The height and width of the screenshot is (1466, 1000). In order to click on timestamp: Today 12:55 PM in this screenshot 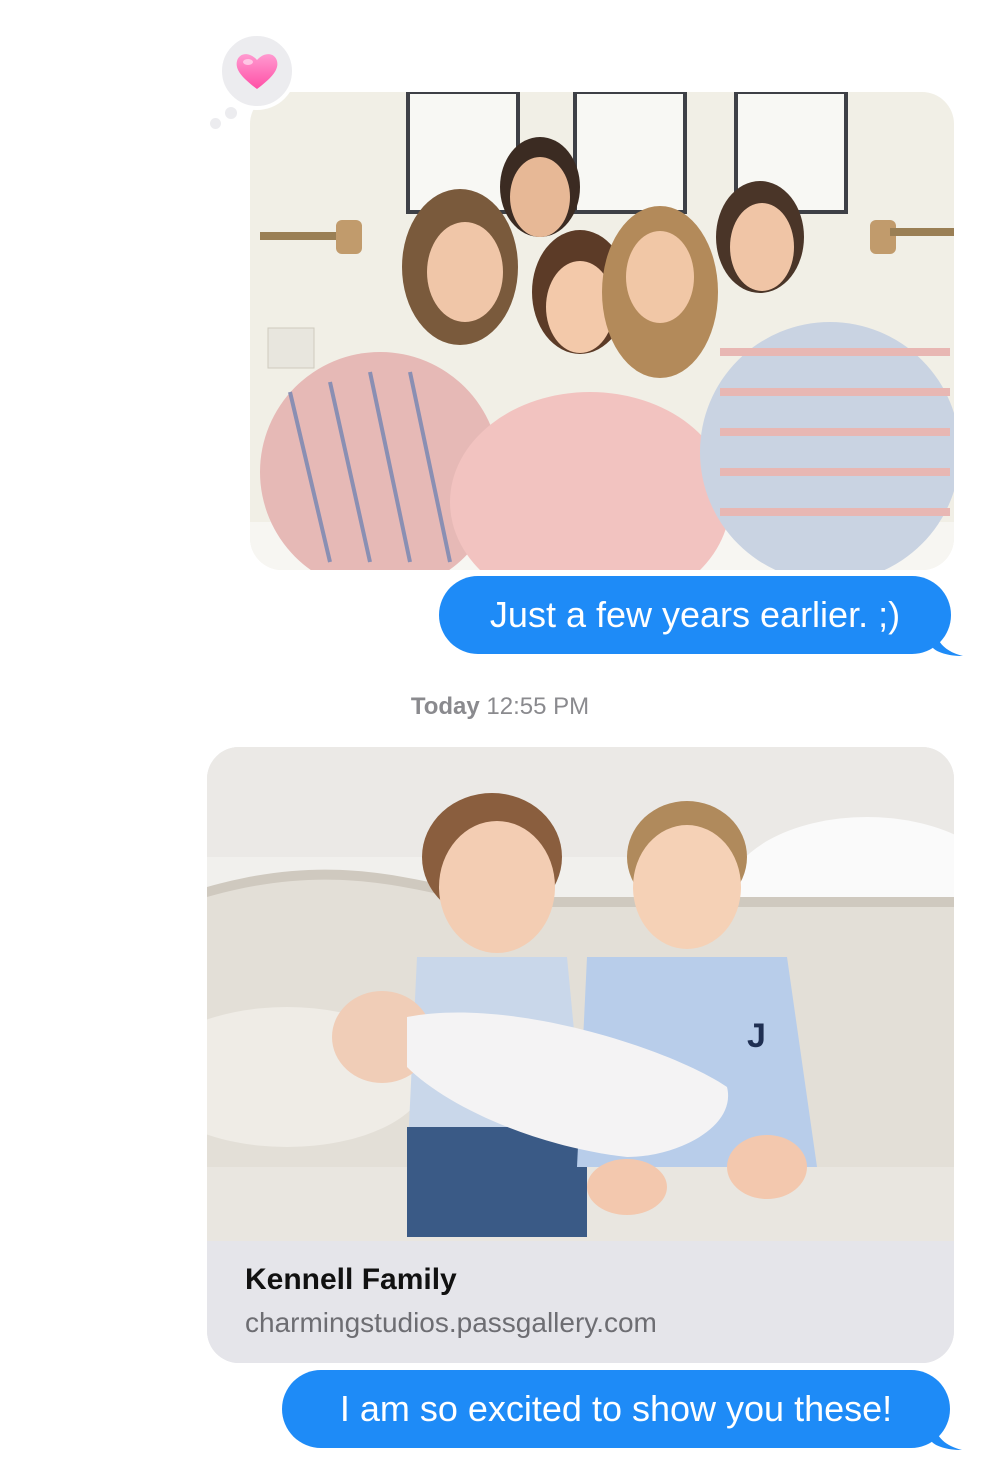, I will do `click(500, 707)`.